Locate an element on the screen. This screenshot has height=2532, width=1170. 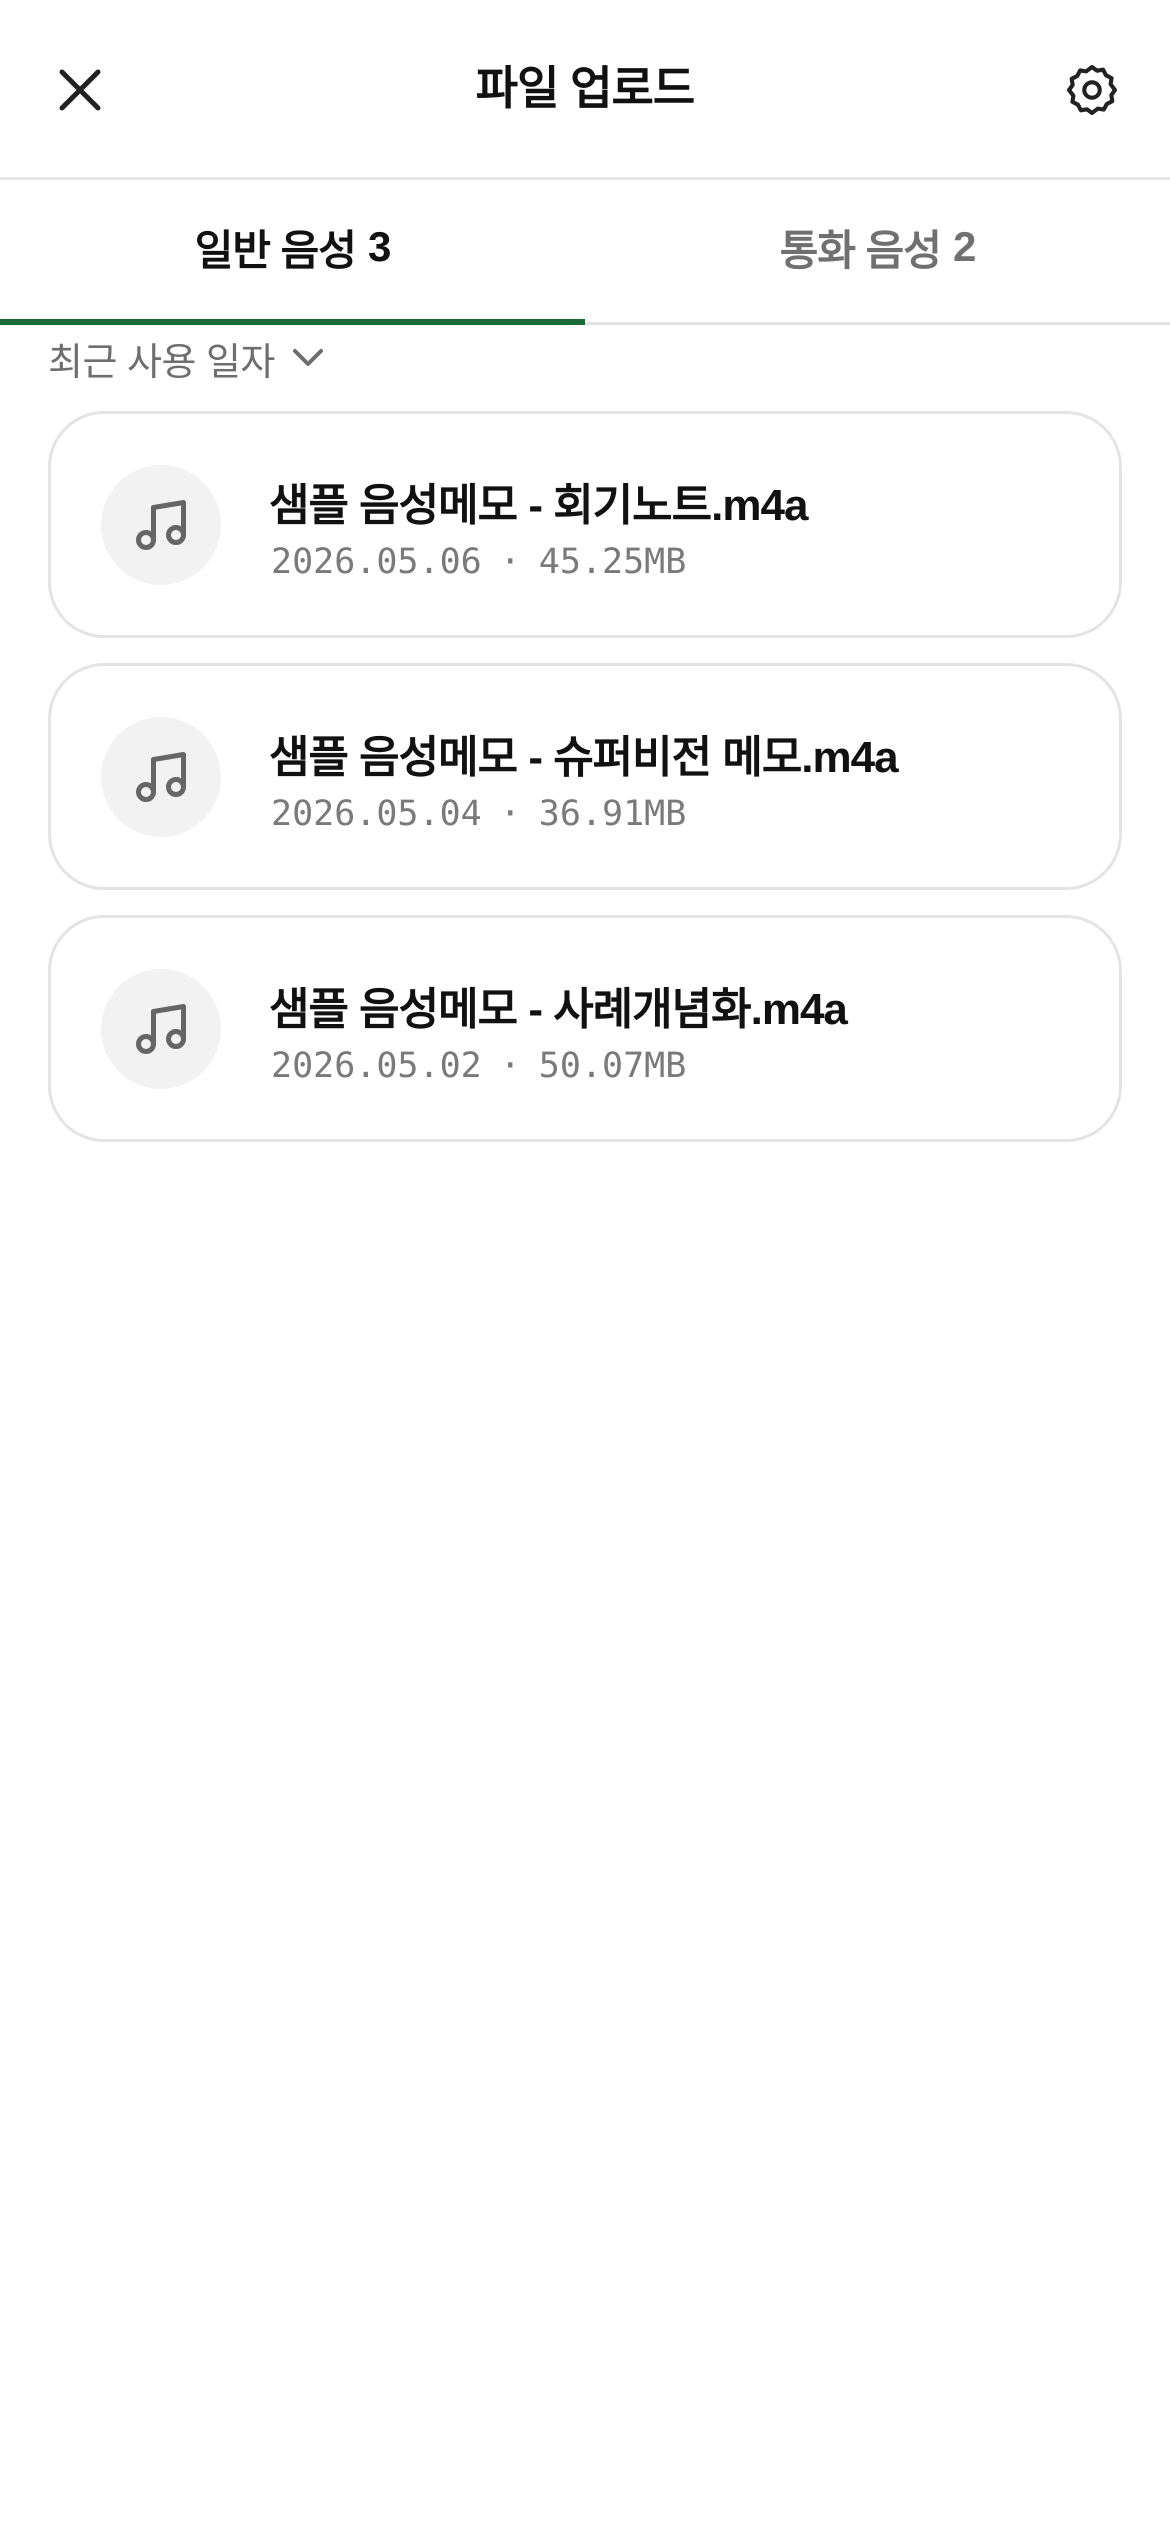
tab-general-voice: 일반 음성 3 is located at coordinates (292, 252).